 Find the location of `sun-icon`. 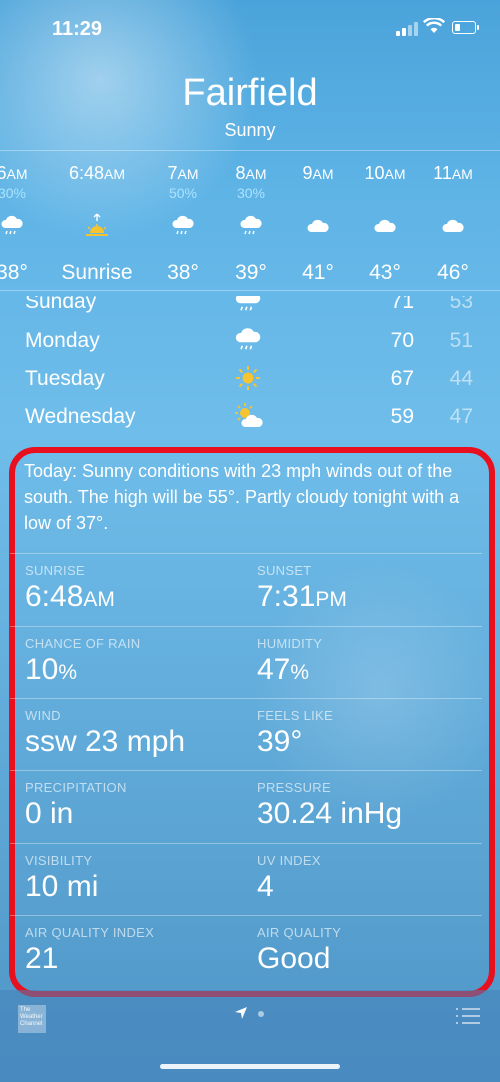

sun-icon is located at coordinates (248, 378).